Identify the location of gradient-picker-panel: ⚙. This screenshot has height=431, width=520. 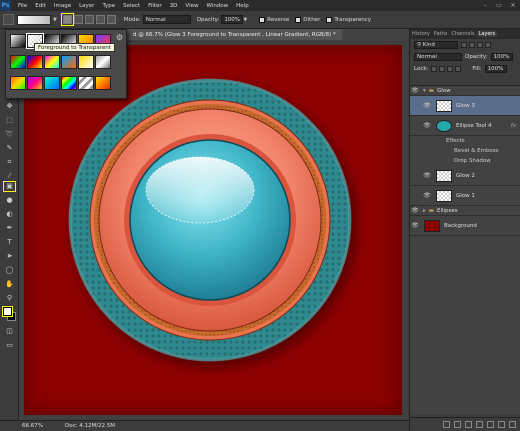
(66, 64).